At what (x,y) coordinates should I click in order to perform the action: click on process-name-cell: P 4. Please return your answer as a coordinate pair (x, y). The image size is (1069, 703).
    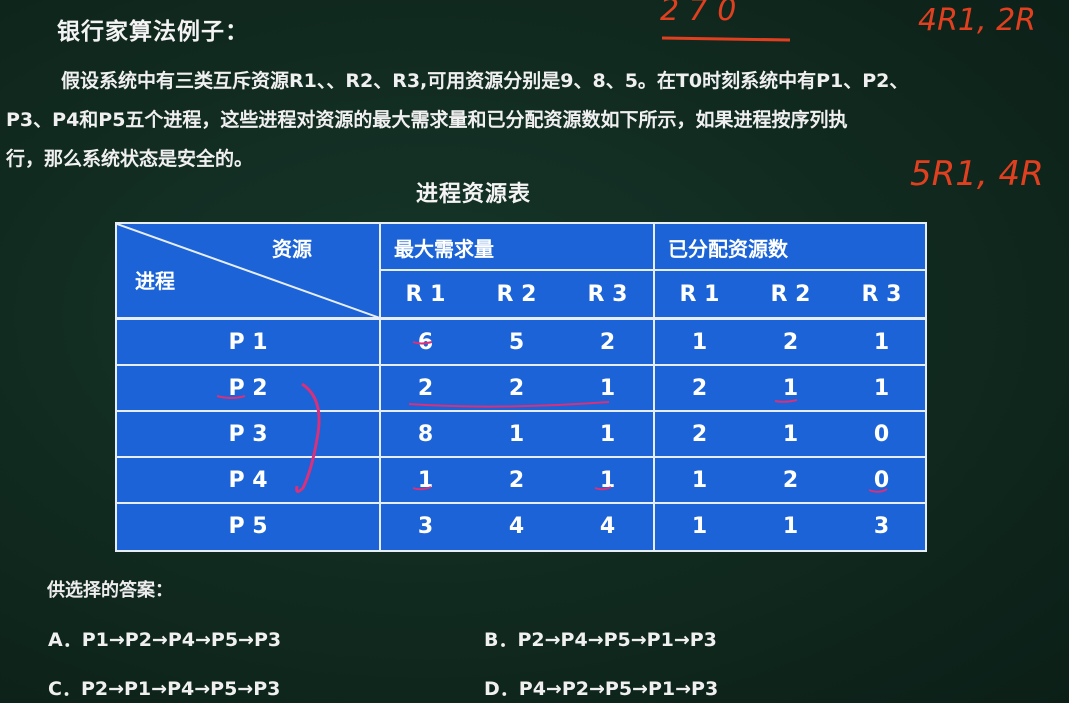
    Looking at the image, I should click on (248, 480).